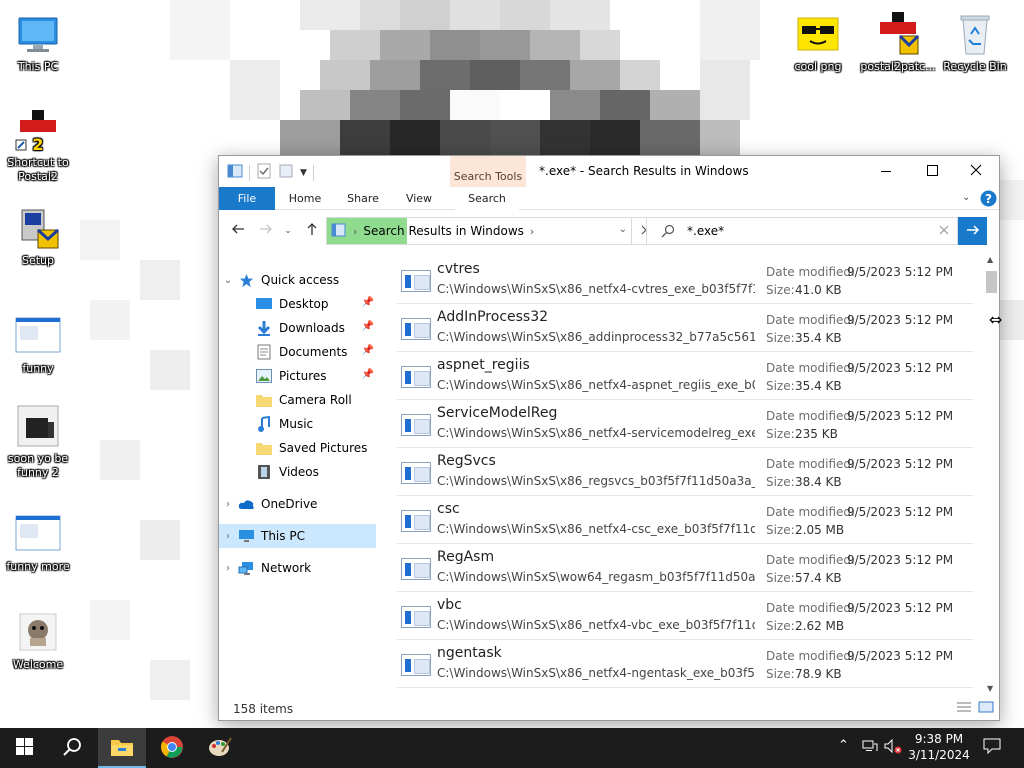 This screenshot has width=1024, height=768. What do you see at coordinates (802, 231) in the screenshot?
I see `search-box: *.exe*` at bounding box center [802, 231].